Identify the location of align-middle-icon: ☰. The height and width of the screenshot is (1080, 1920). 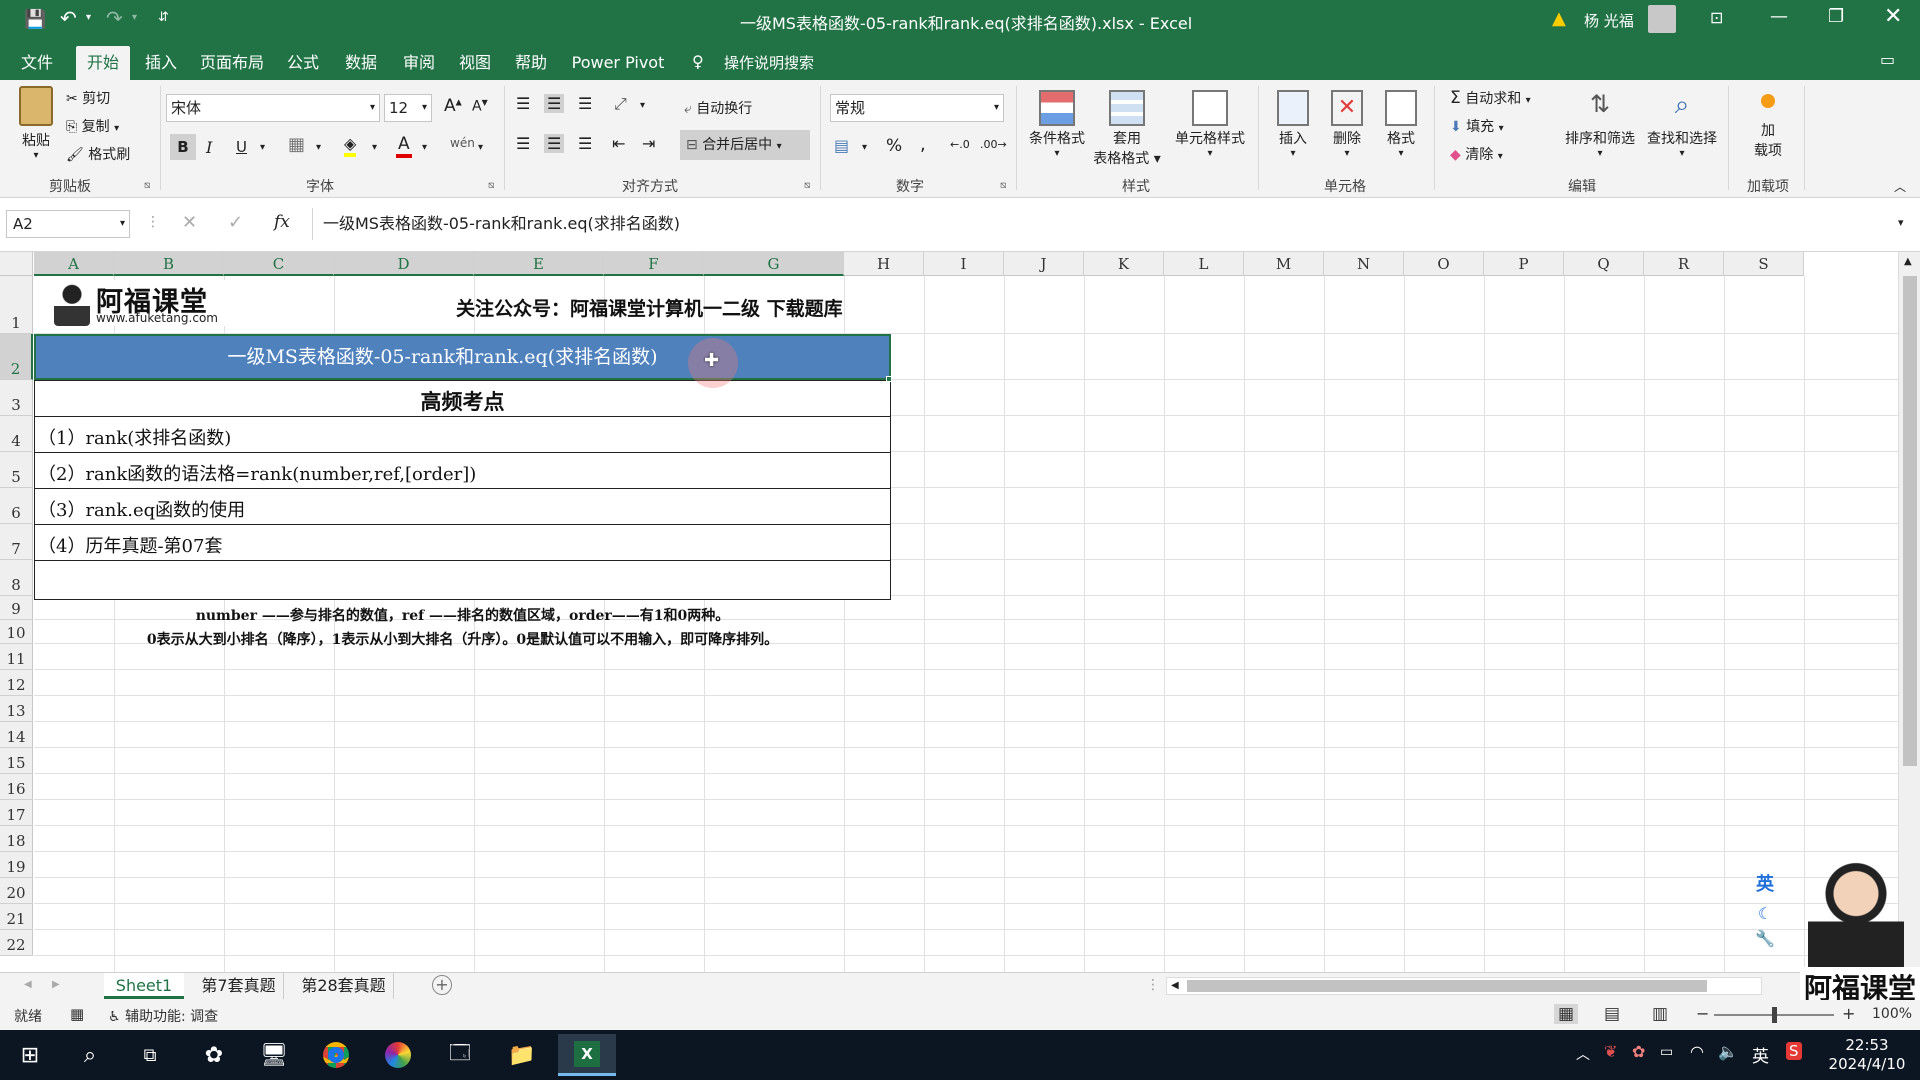
(554, 103).